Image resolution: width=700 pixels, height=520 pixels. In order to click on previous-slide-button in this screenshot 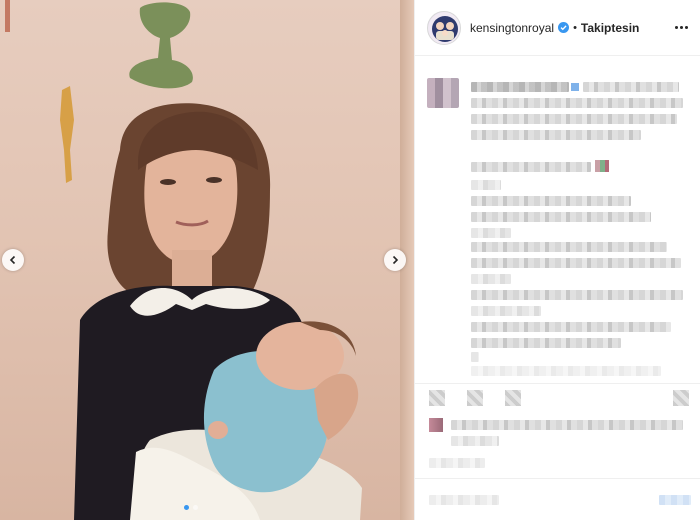, I will do `click(13, 260)`.